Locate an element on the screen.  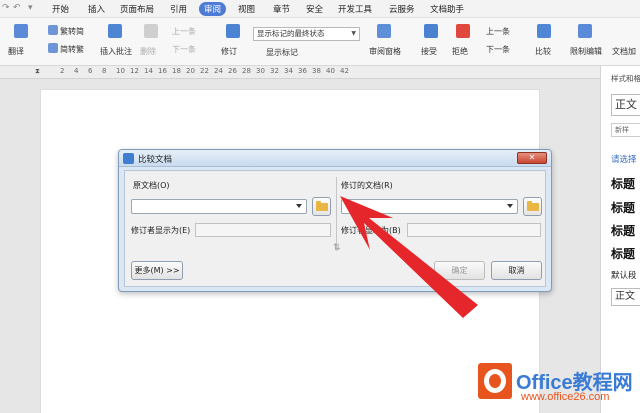
watermark-url: www.office26.com is located at coordinates (565, 397).